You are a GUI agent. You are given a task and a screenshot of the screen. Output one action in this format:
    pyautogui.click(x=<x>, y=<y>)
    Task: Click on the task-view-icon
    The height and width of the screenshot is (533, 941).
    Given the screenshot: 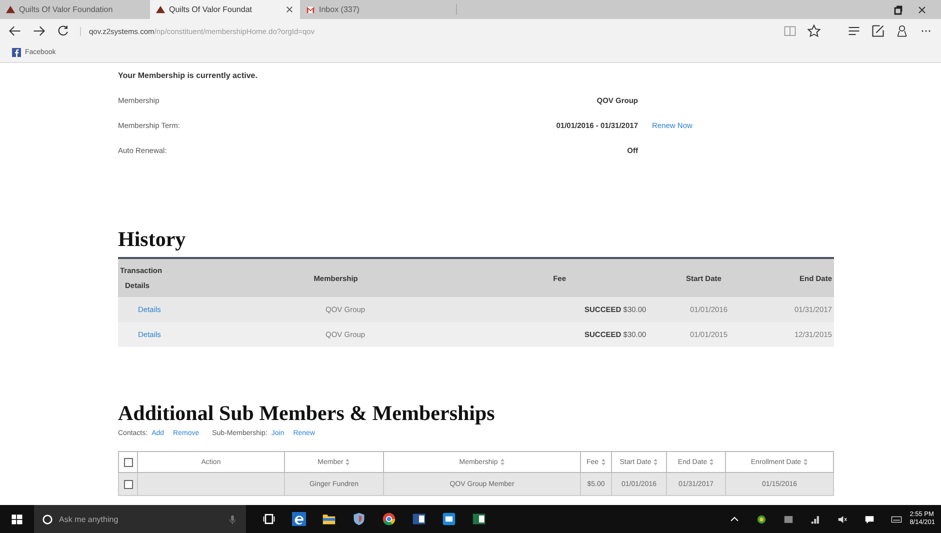 What is the action you would take?
    pyautogui.click(x=269, y=519)
    